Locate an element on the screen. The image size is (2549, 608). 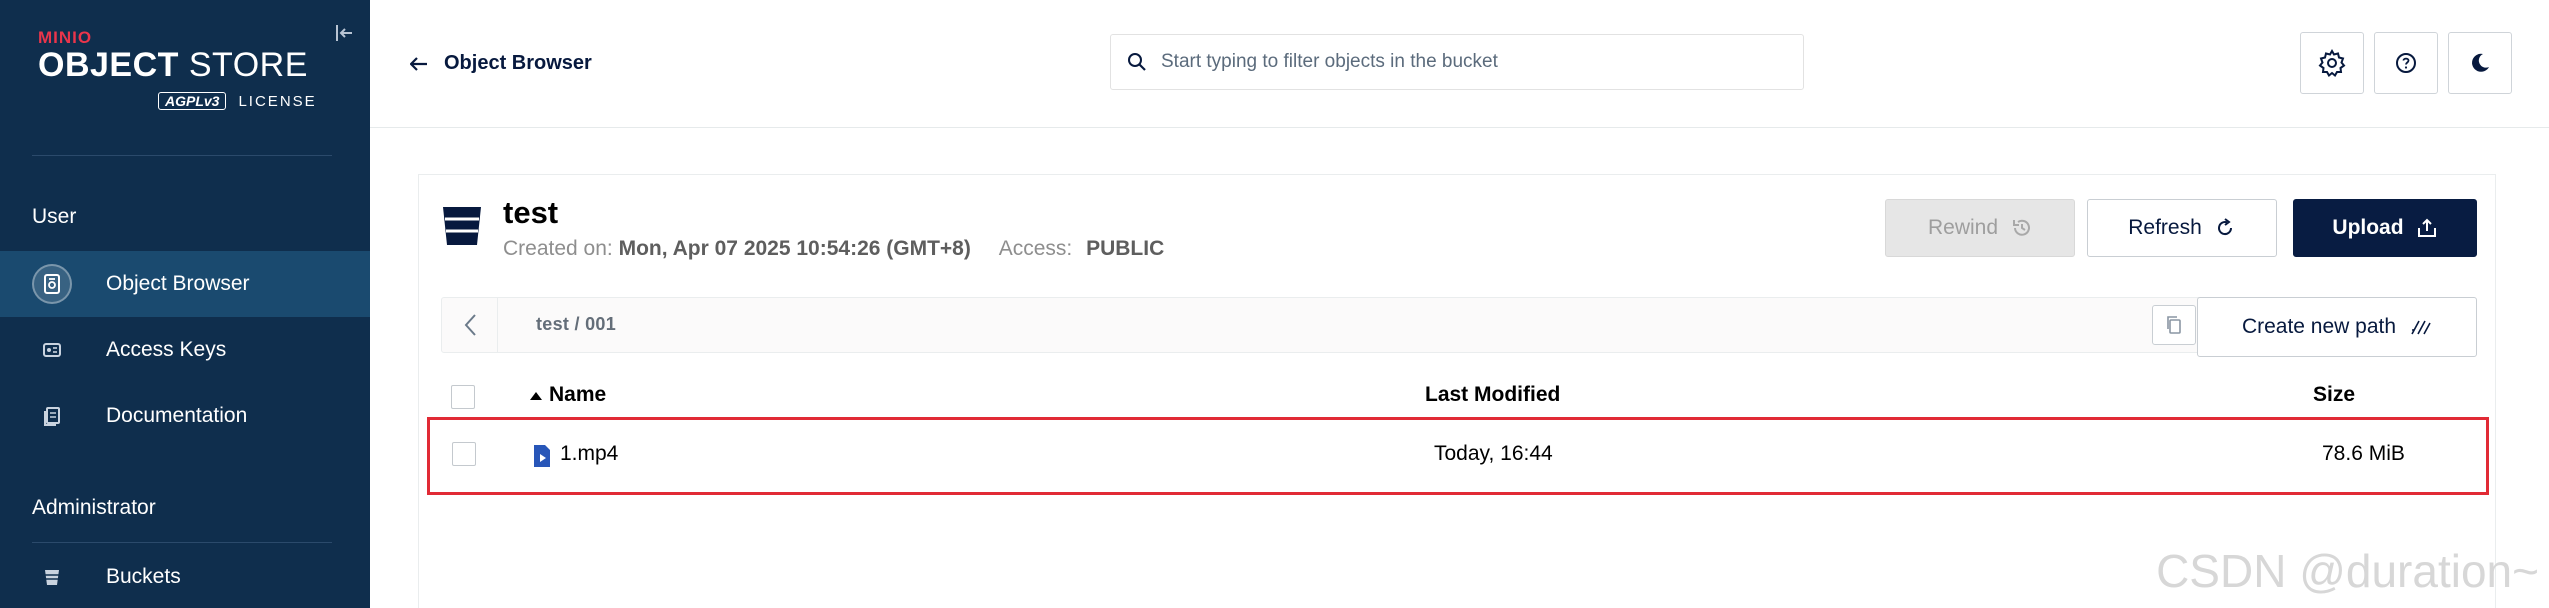
gear-icon is located at coordinates (2332, 63).